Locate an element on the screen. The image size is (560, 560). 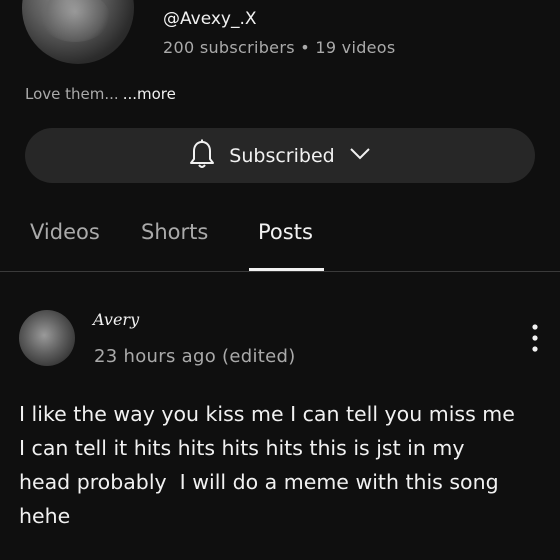
channel-avatar is located at coordinates (78, 32).